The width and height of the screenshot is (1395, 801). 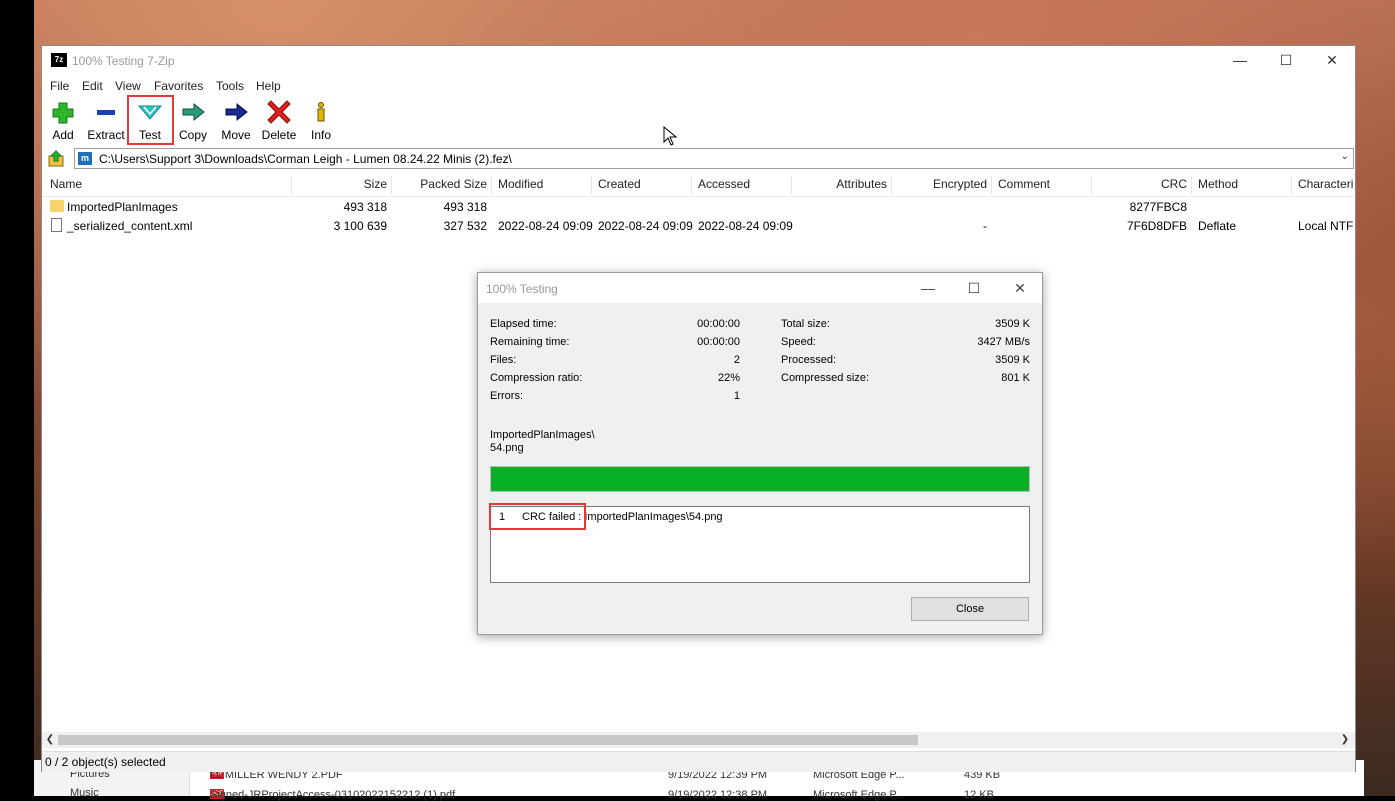 What do you see at coordinates (839, 184) in the screenshot?
I see `column-attributes: Attributes` at bounding box center [839, 184].